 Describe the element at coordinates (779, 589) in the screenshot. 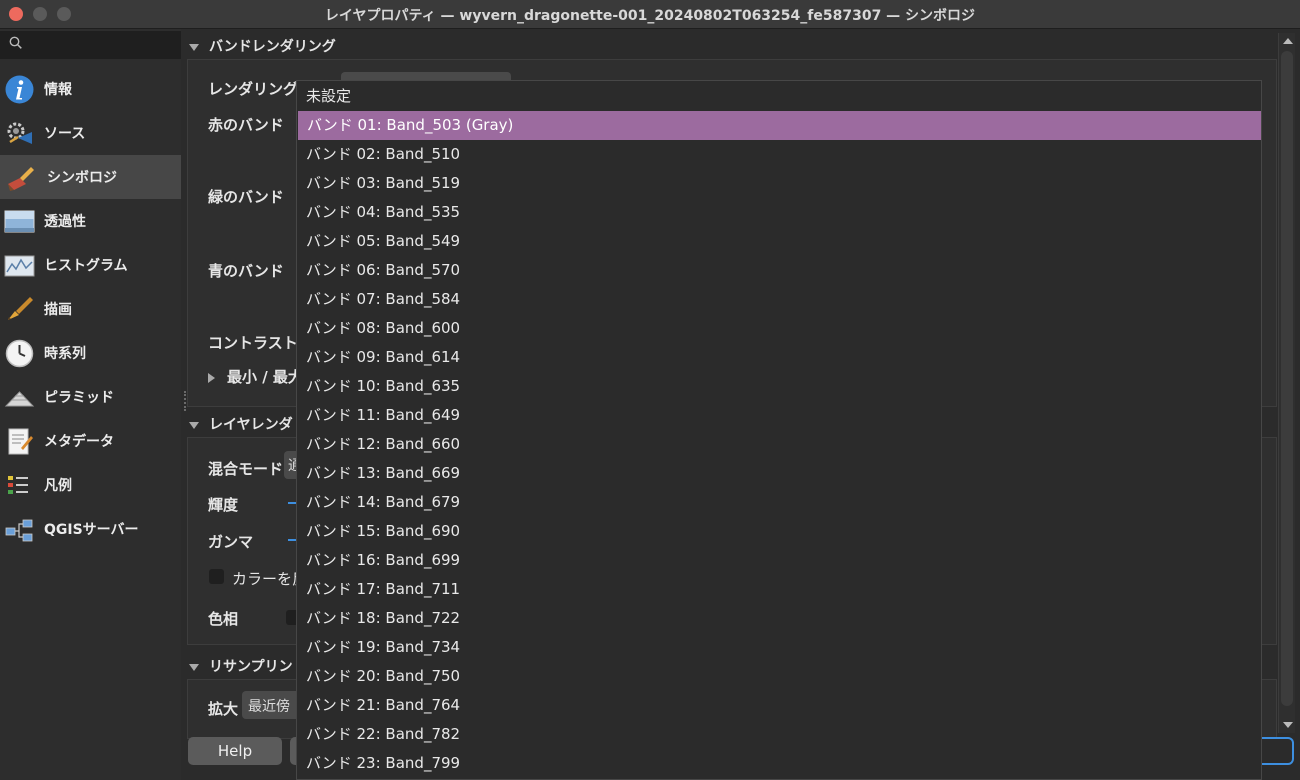

I see `dropdown-option: バンド 17: Band_711` at that location.